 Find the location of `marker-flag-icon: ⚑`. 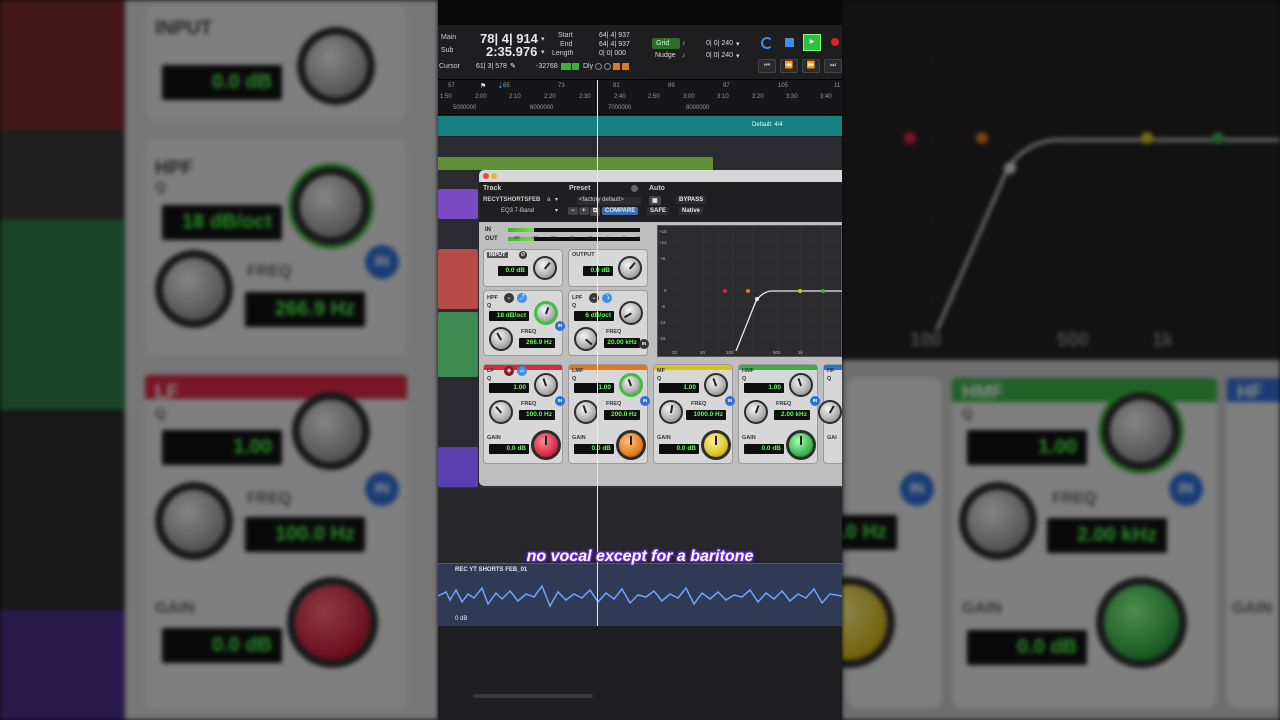

marker-flag-icon: ⚑ is located at coordinates (483, 86).